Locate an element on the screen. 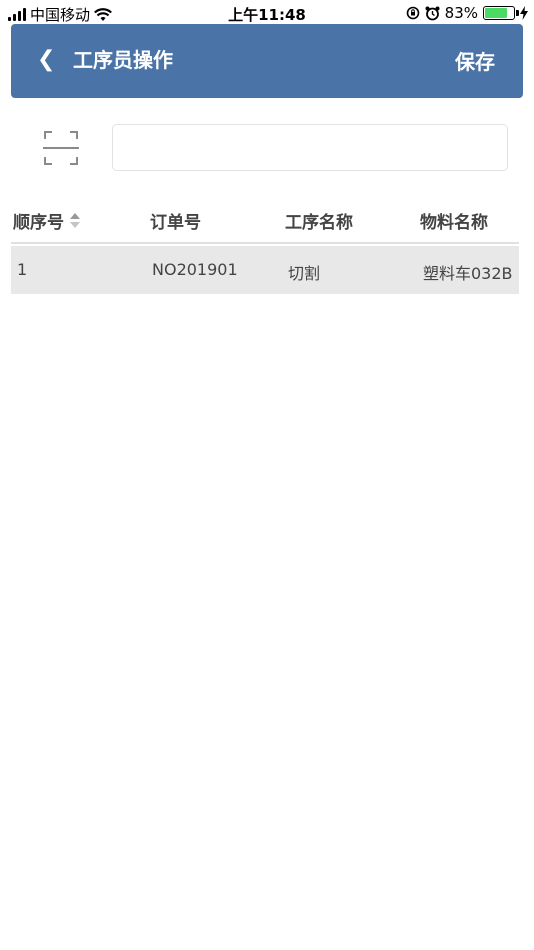 Image resolution: width=534 pixels, height=950 pixels. page-title: 工序员操作 is located at coordinates (123, 60).